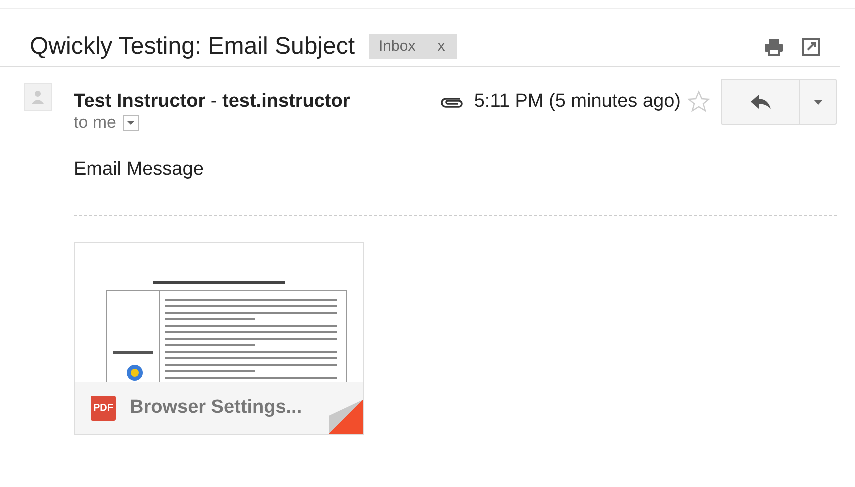  What do you see at coordinates (95, 123) in the screenshot?
I see `recipient-text: to me` at bounding box center [95, 123].